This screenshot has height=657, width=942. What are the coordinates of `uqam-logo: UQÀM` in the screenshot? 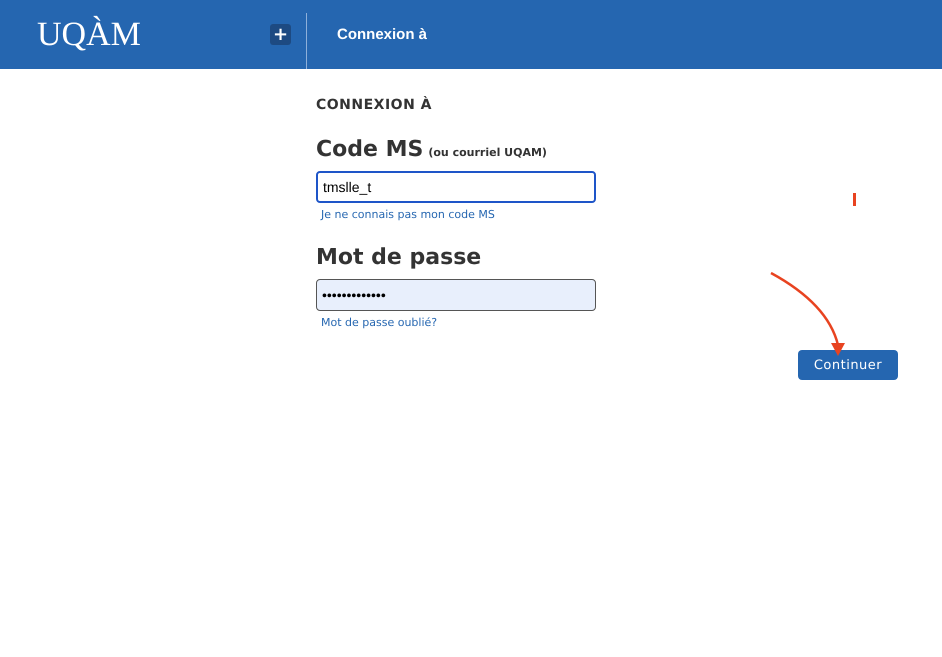 It's located at (89, 35).